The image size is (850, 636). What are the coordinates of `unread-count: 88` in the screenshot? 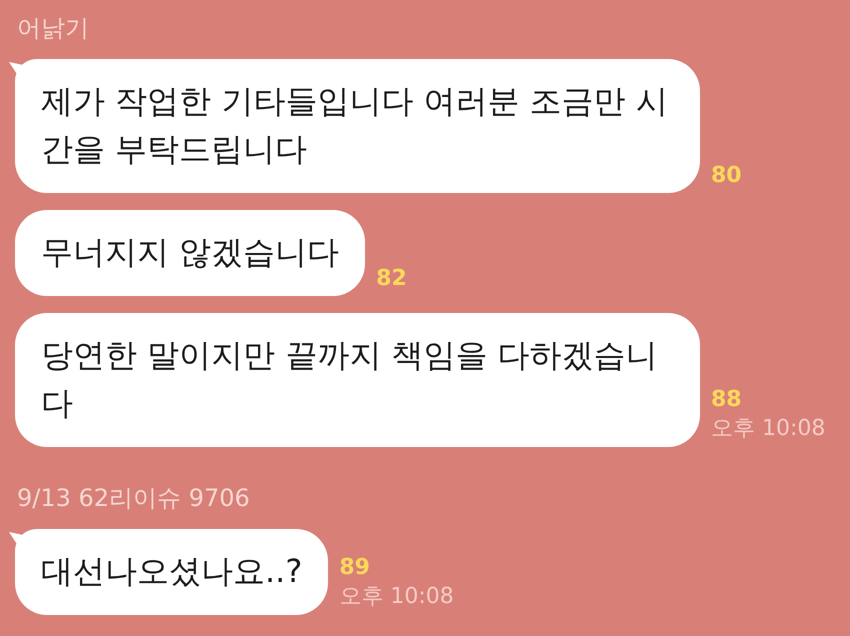 It's located at (726, 400).